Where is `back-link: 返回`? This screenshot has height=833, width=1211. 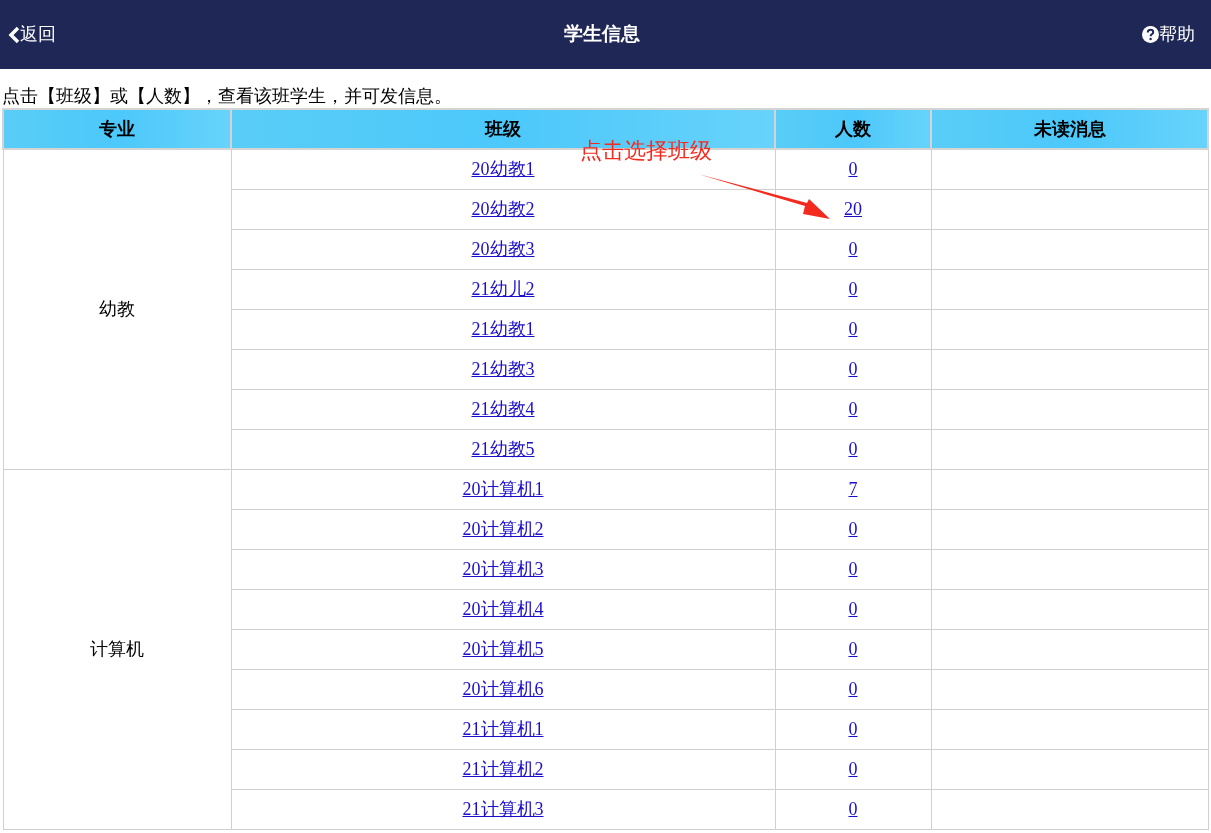
back-link: 返回 is located at coordinates (32, 34).